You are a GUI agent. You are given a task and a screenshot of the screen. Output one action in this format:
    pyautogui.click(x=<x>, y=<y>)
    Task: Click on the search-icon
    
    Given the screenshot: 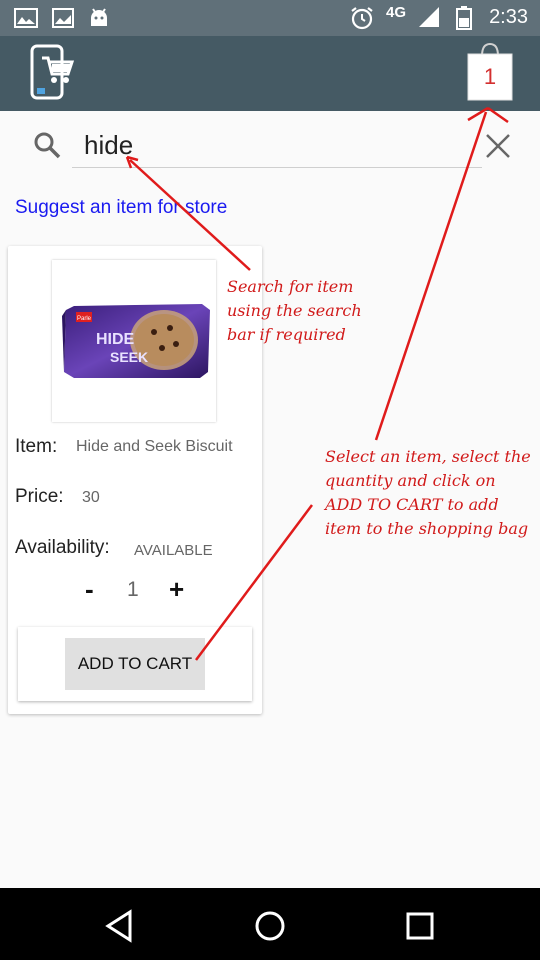 What is the action you would take?
    pyautogui.click(x=47, y=145)
    